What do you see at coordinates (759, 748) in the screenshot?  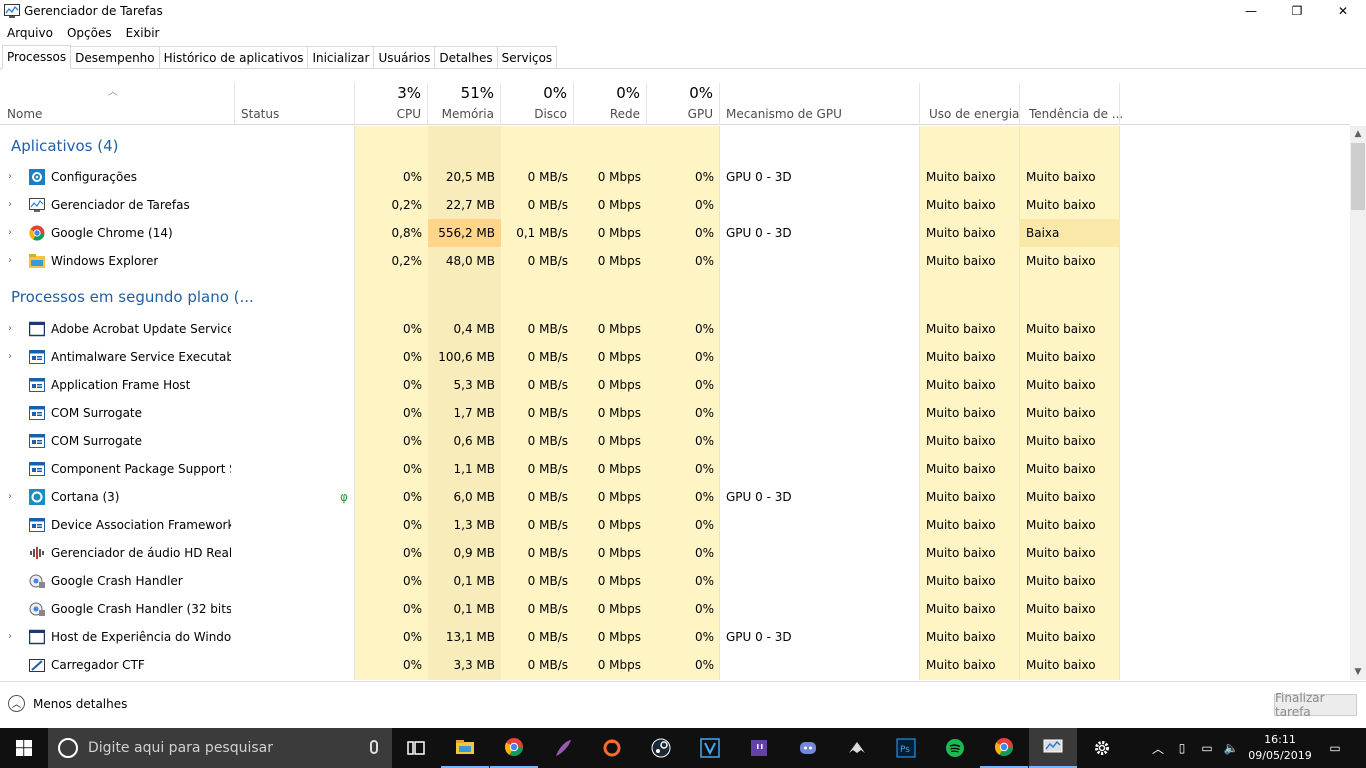 I see `twitch-icon` at bounding box center [759, 748].